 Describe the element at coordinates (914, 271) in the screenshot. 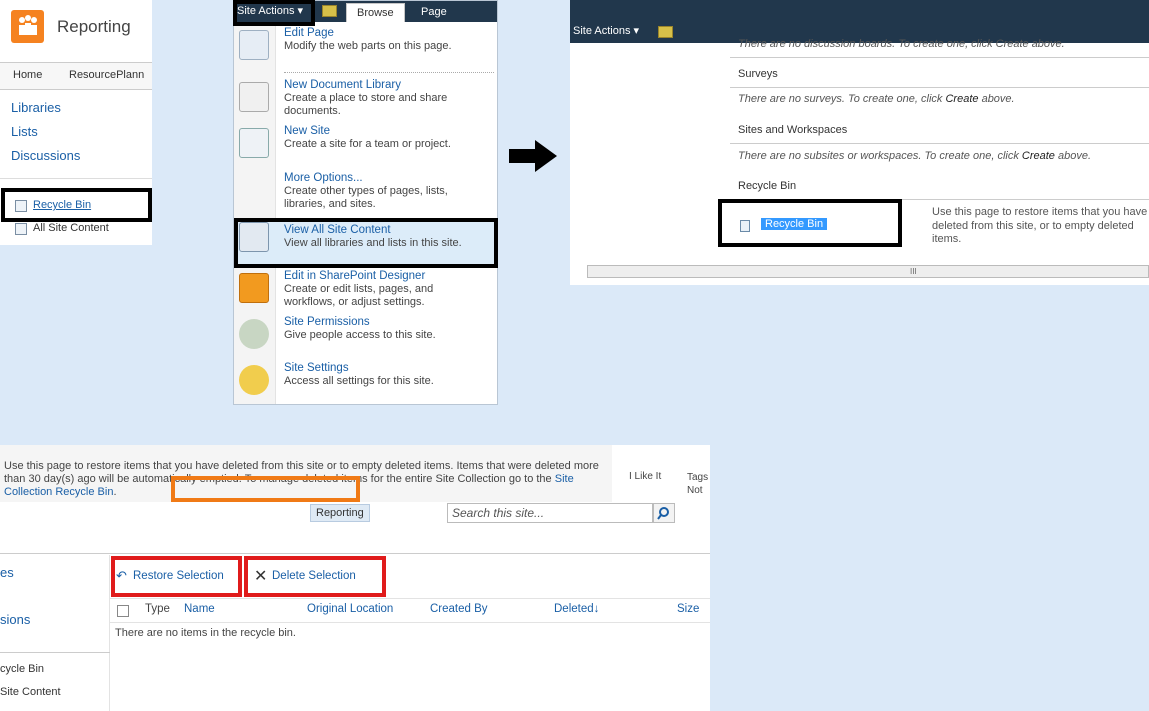

I see `scrollbar-thumb: III` at that location.